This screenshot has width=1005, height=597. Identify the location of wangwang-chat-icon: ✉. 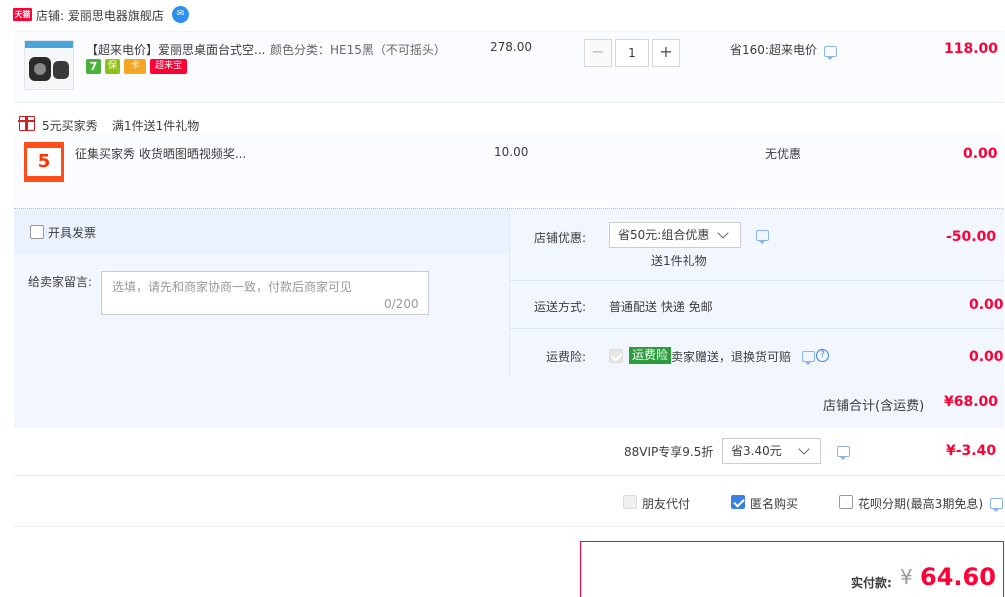
(180, 14).